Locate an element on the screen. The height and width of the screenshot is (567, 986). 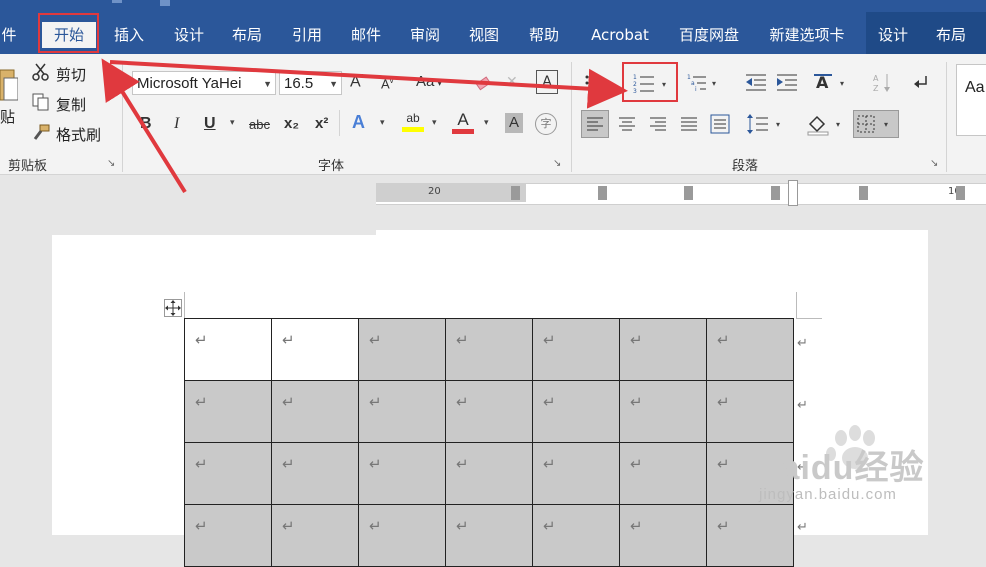
arrow-to-numbering is located at coordinates (368, 84).